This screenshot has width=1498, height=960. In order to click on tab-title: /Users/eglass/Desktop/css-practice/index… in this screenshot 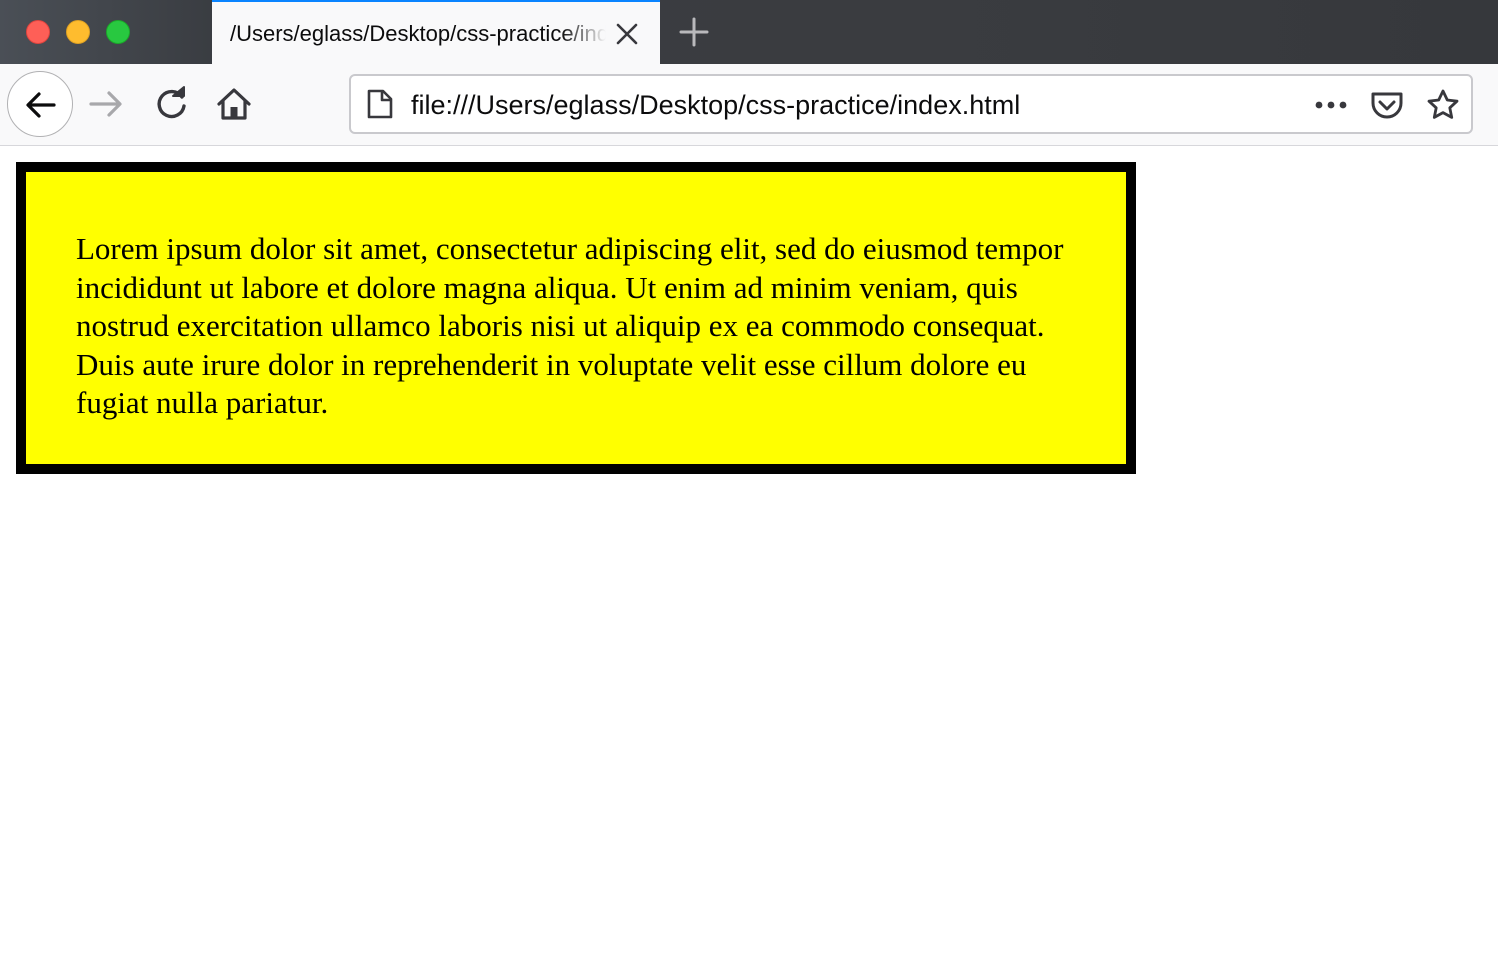, I will do `click(418, 33)`.